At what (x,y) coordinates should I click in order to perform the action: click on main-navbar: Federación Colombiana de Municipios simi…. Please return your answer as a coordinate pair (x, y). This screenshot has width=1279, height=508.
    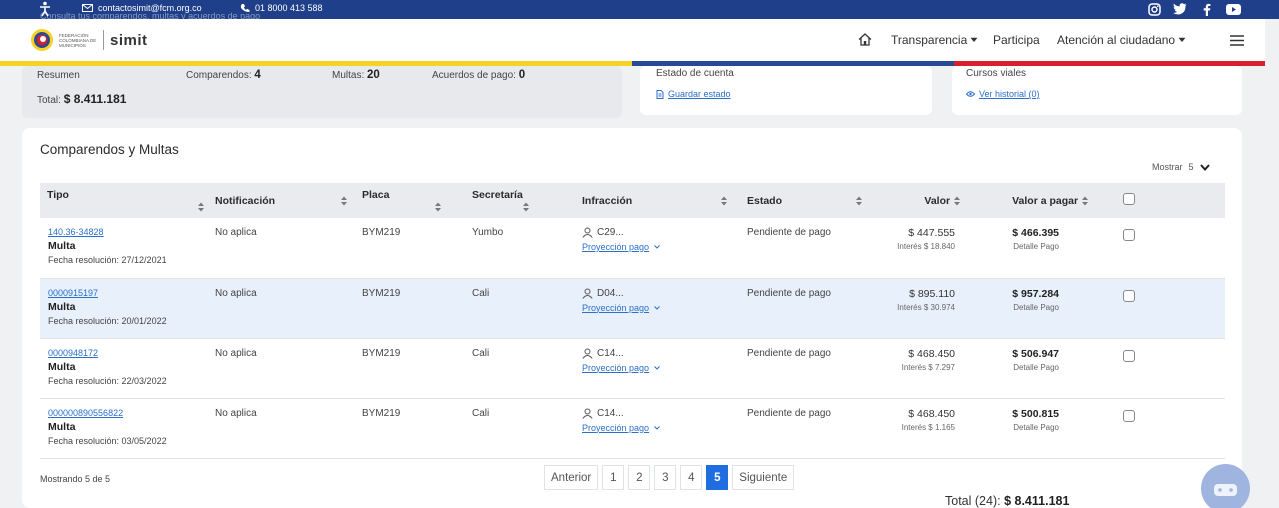
    Looking at the image, I should click on (632, 40).